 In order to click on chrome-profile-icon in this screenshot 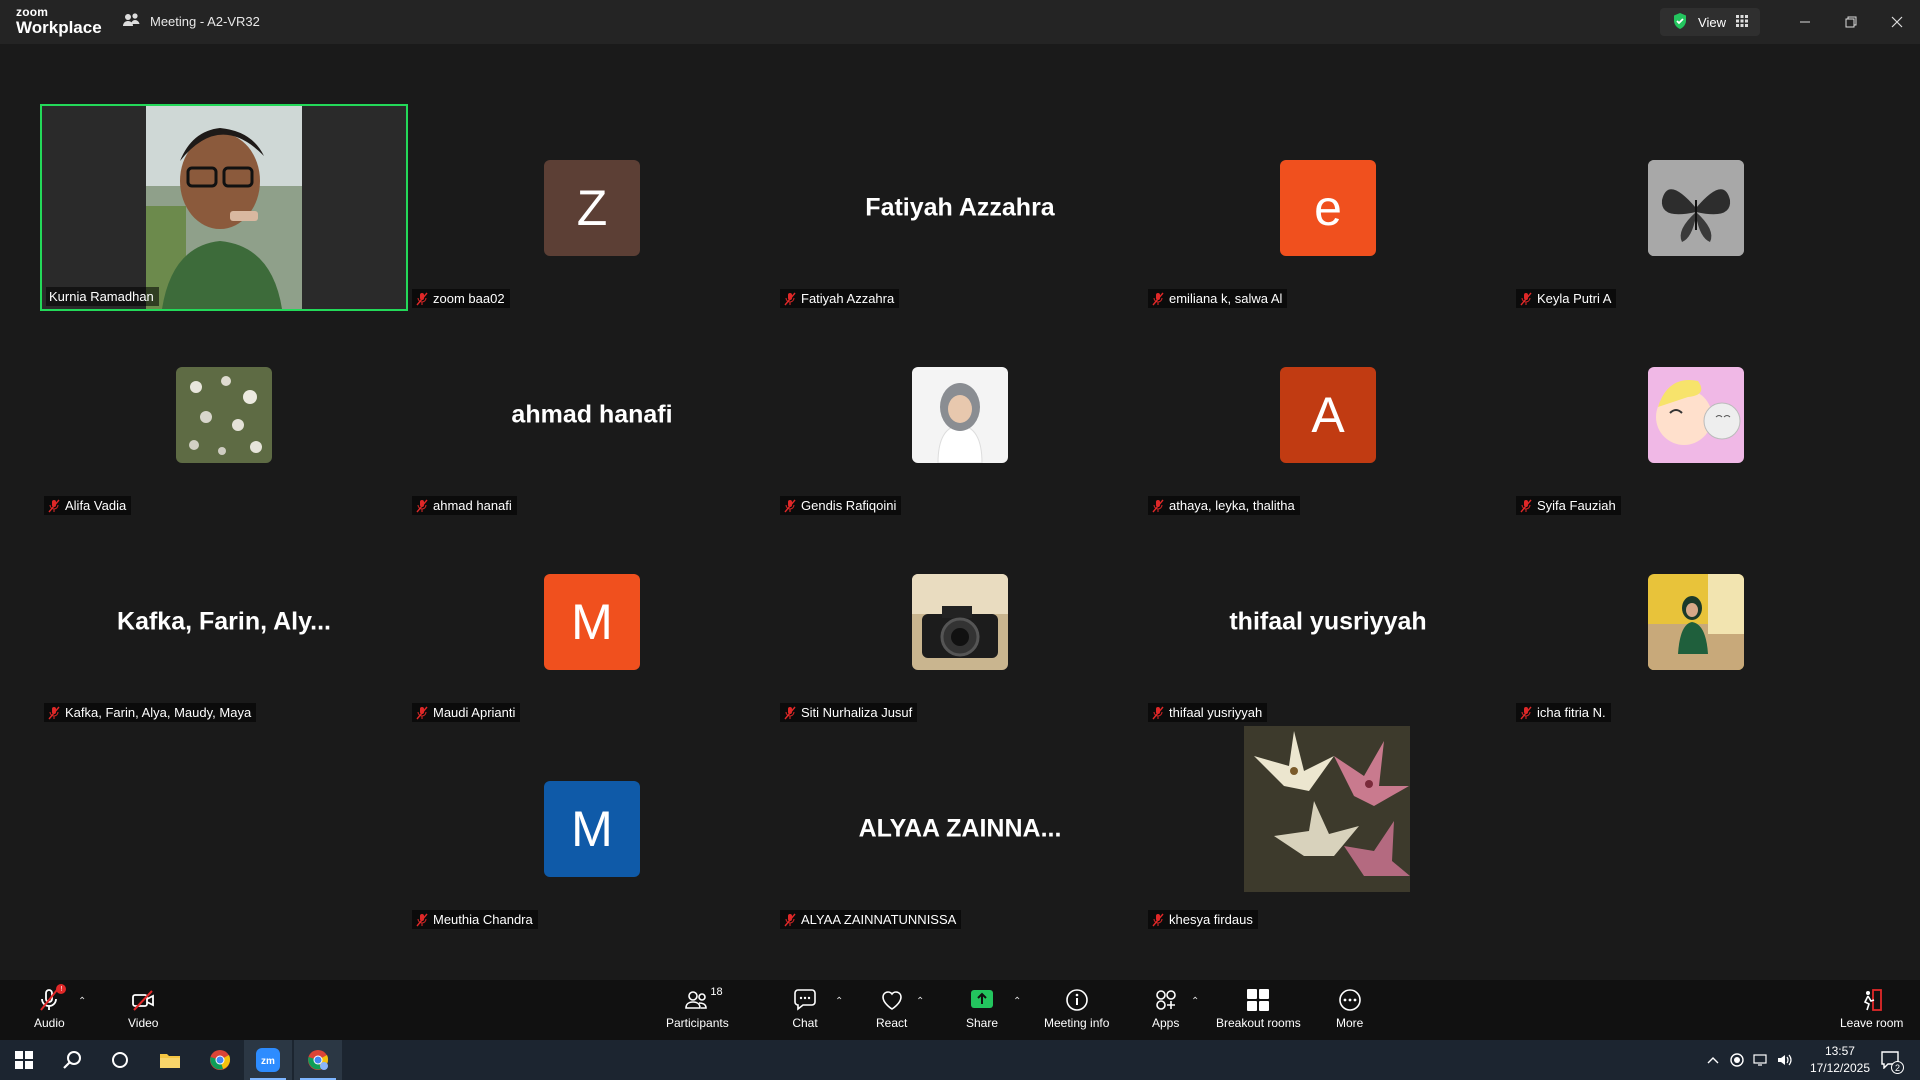, I will do `click(318, 1060)`.